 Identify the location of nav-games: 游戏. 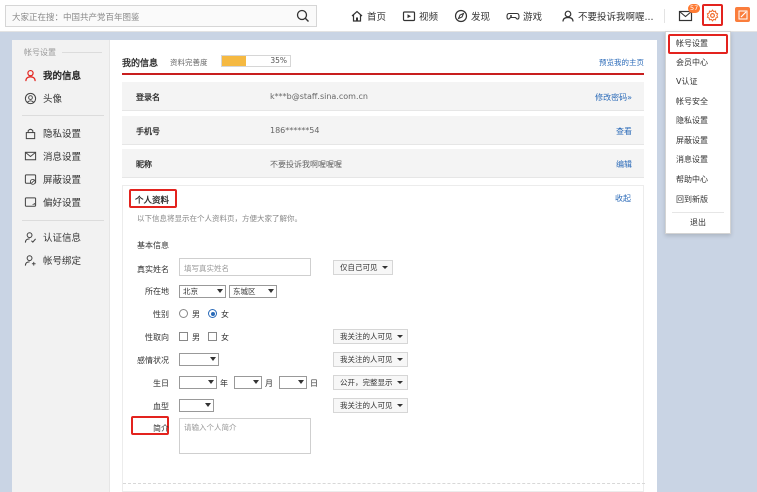
(524, 16).